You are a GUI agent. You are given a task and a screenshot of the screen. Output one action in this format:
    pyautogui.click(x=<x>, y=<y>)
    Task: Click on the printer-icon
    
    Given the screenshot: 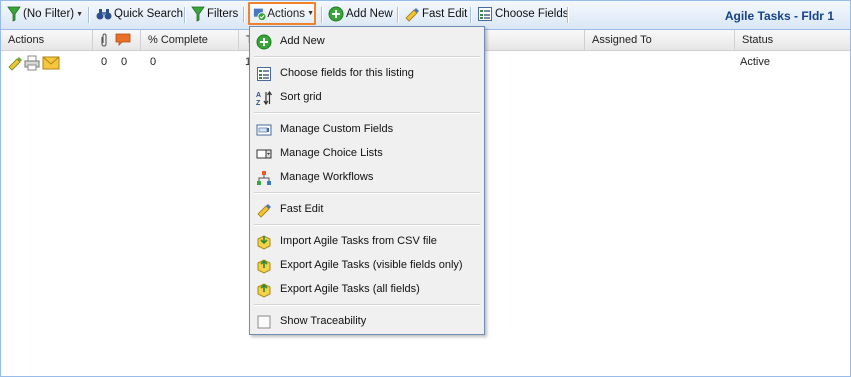 What is the action you would take?
    pyautogui.click(x=32, y=63)
    